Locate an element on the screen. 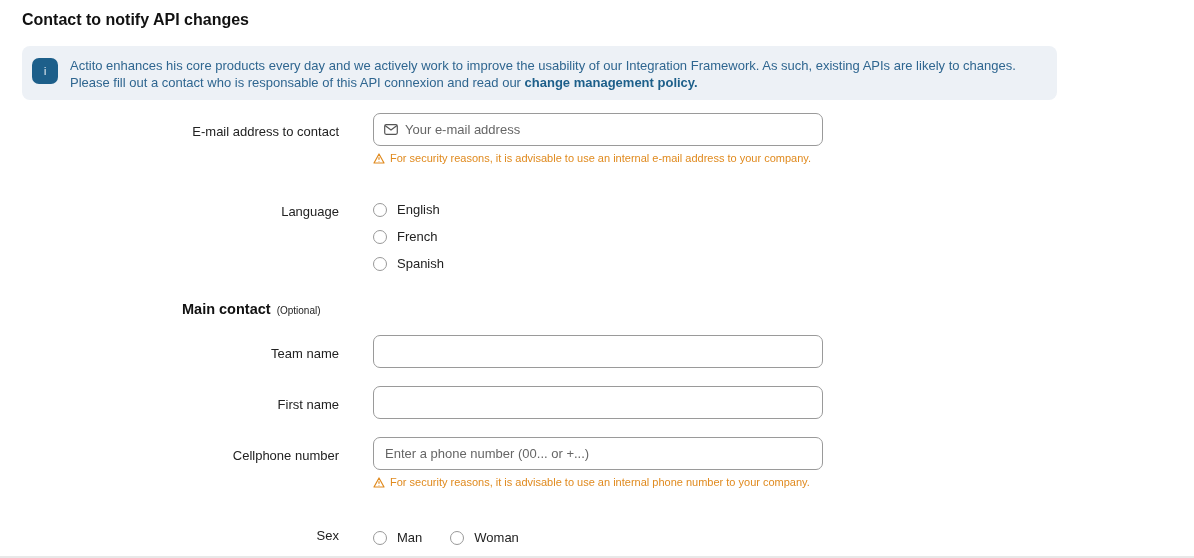 The image size is (1194, 558). radio-option: Woman is located at coordinates (484, 537).